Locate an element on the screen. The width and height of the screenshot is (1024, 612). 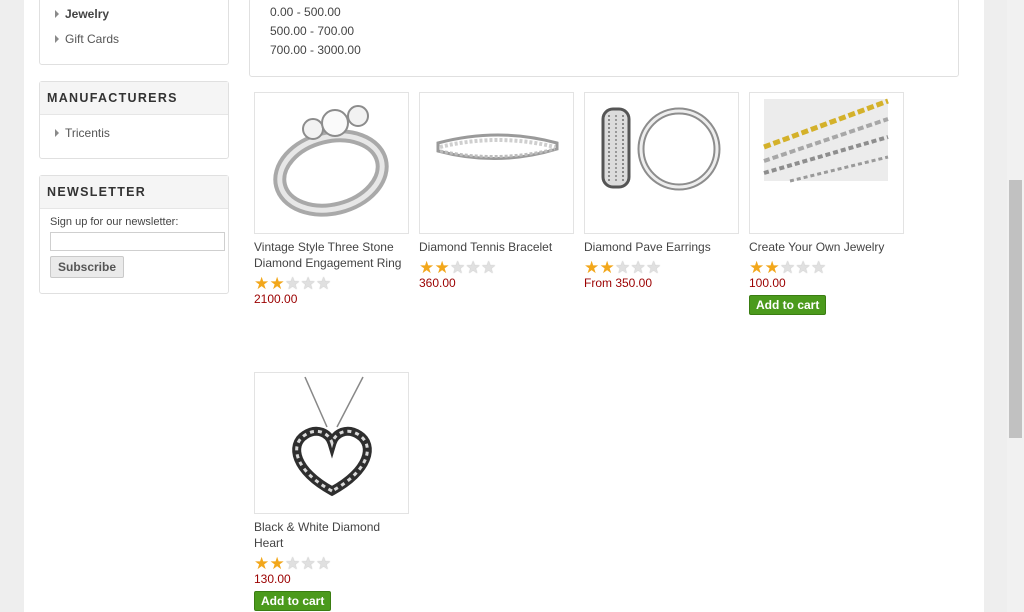
product-item: Diamond Tennis Bracelet ★ ★ ★ ★ ★ 360.00 is located at coordinates (499, 191).